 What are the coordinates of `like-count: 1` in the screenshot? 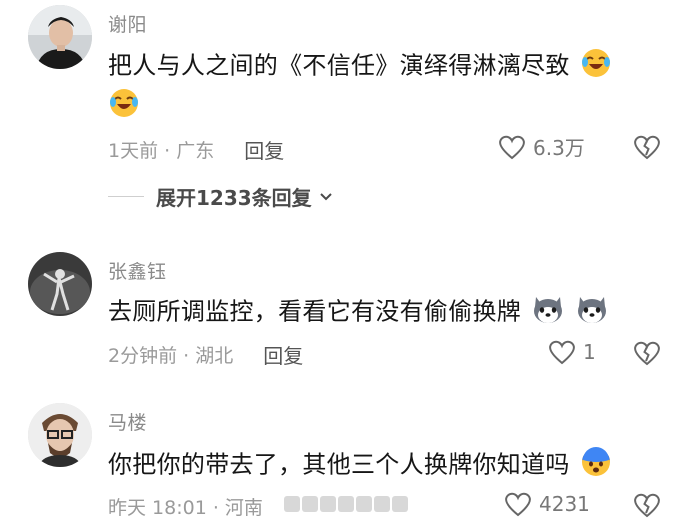 It's located at (589, 352).